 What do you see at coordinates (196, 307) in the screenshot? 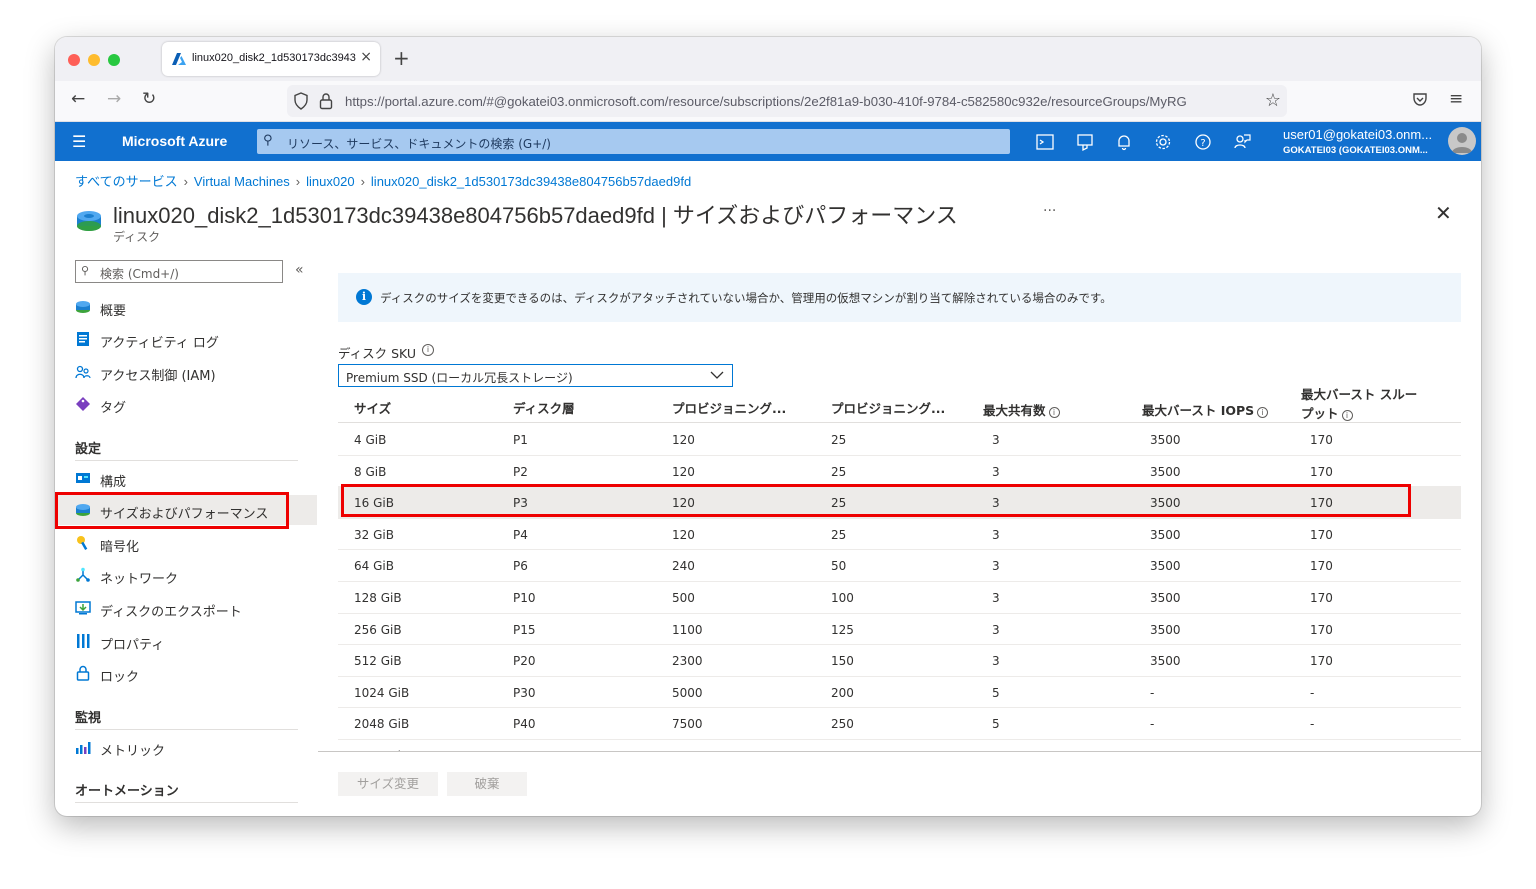
I see `sidebar-item-overview: 概要` at bounding box center [196, 307].